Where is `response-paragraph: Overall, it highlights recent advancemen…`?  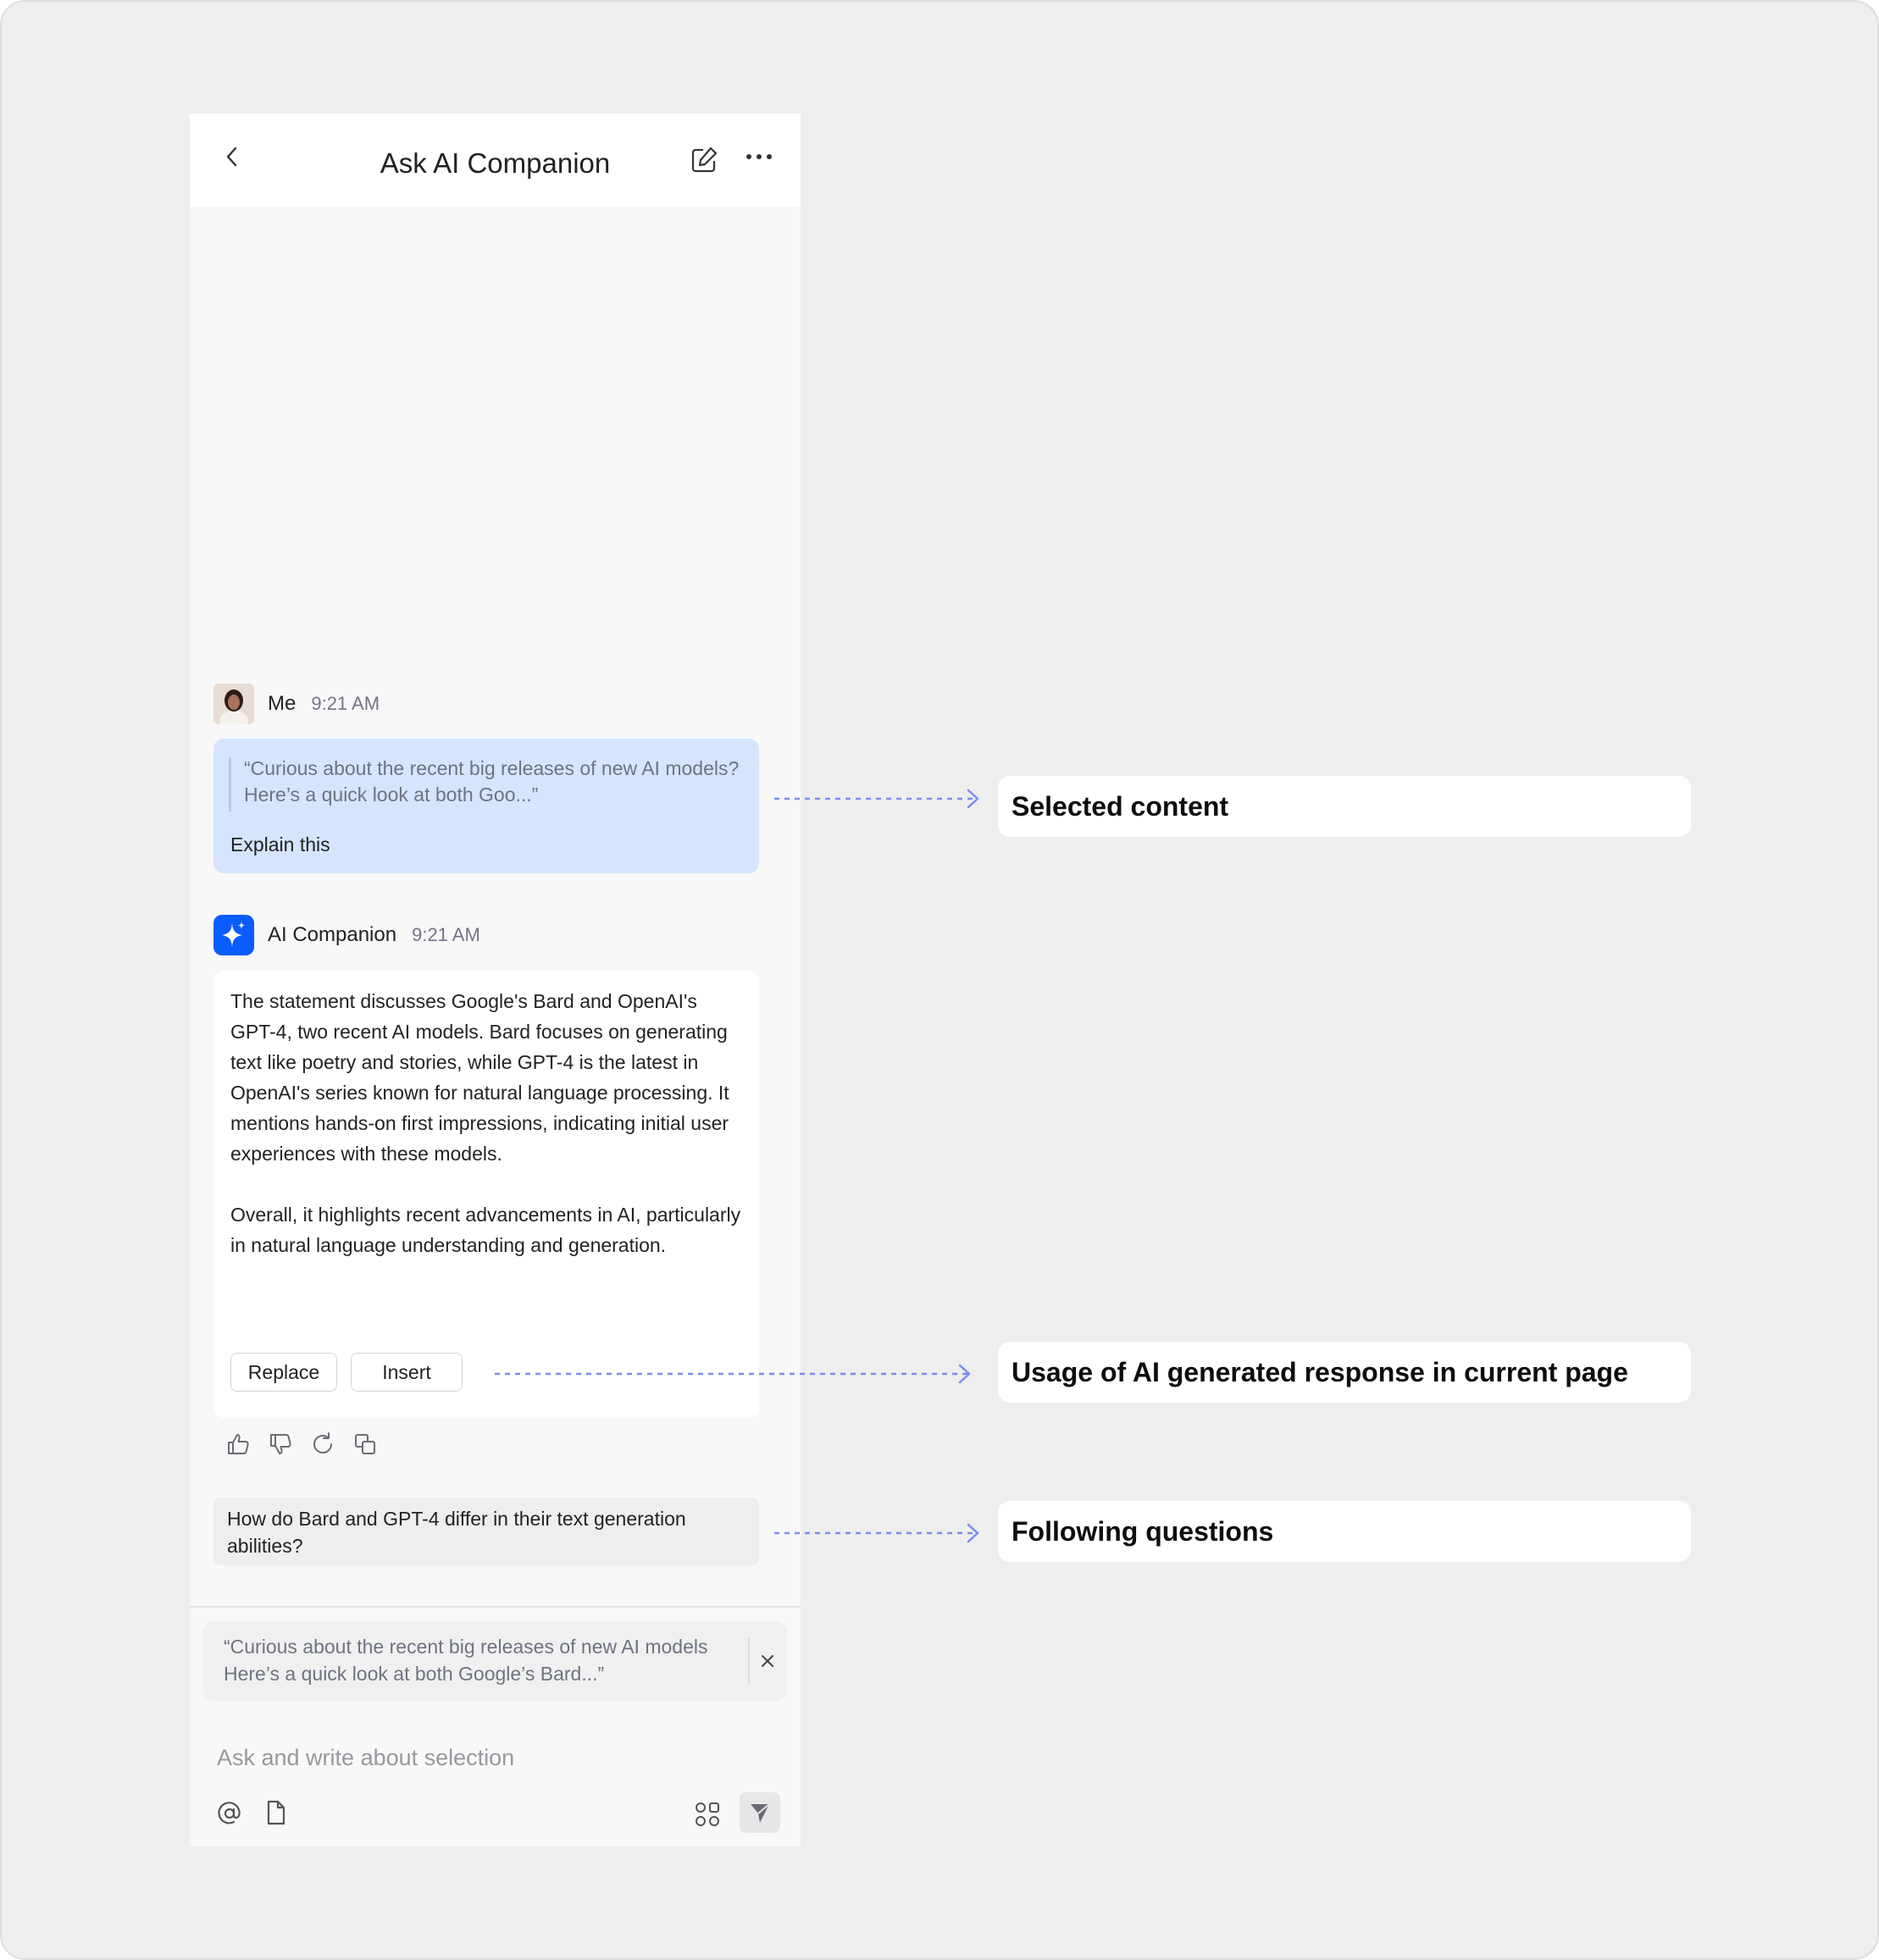 response-paragraph: Overall, it highlights recent advancemen… is located at coordinates (485, 1230).